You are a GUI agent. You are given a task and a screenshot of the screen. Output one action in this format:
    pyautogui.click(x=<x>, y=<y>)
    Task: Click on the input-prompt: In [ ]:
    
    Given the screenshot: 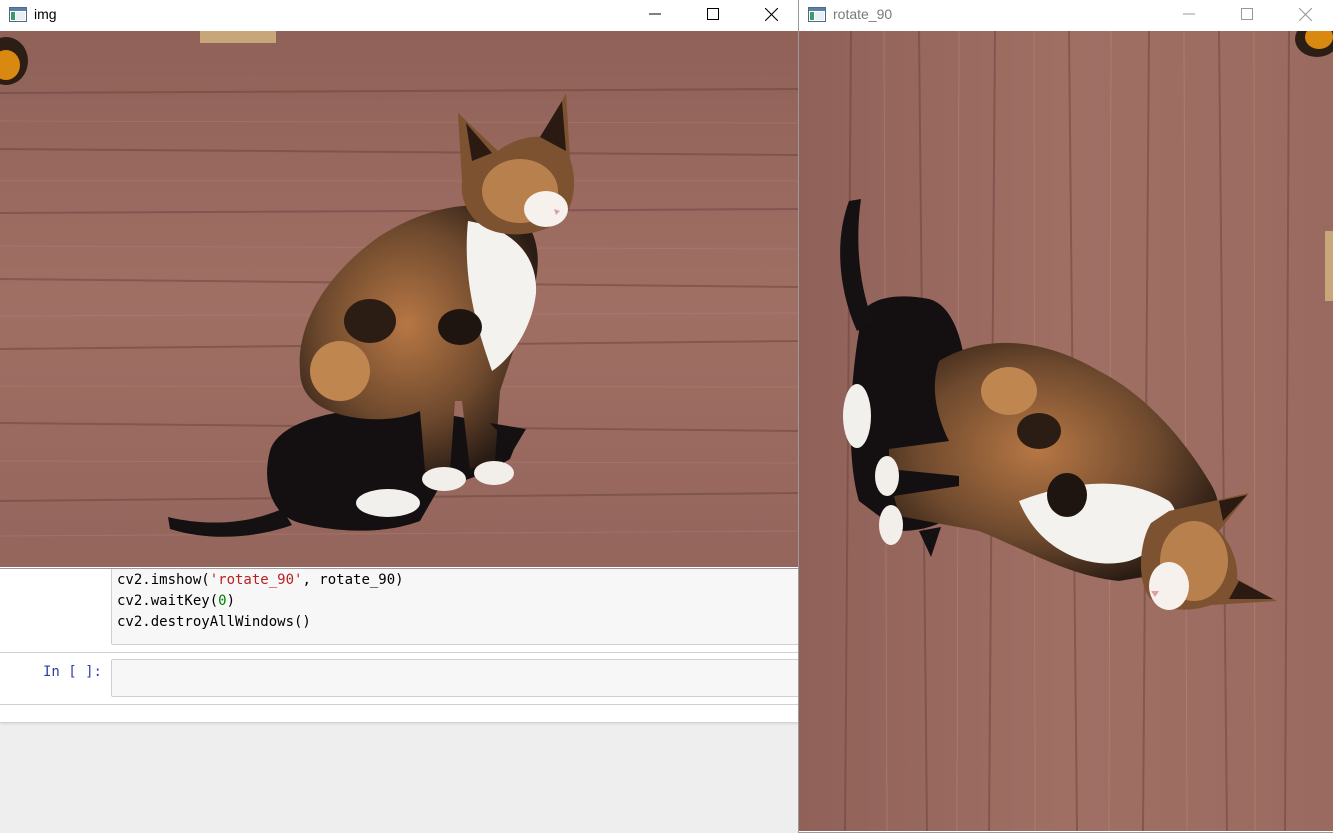 What is the action you would take?
    pyautogui.click(x=72, y=672)
    